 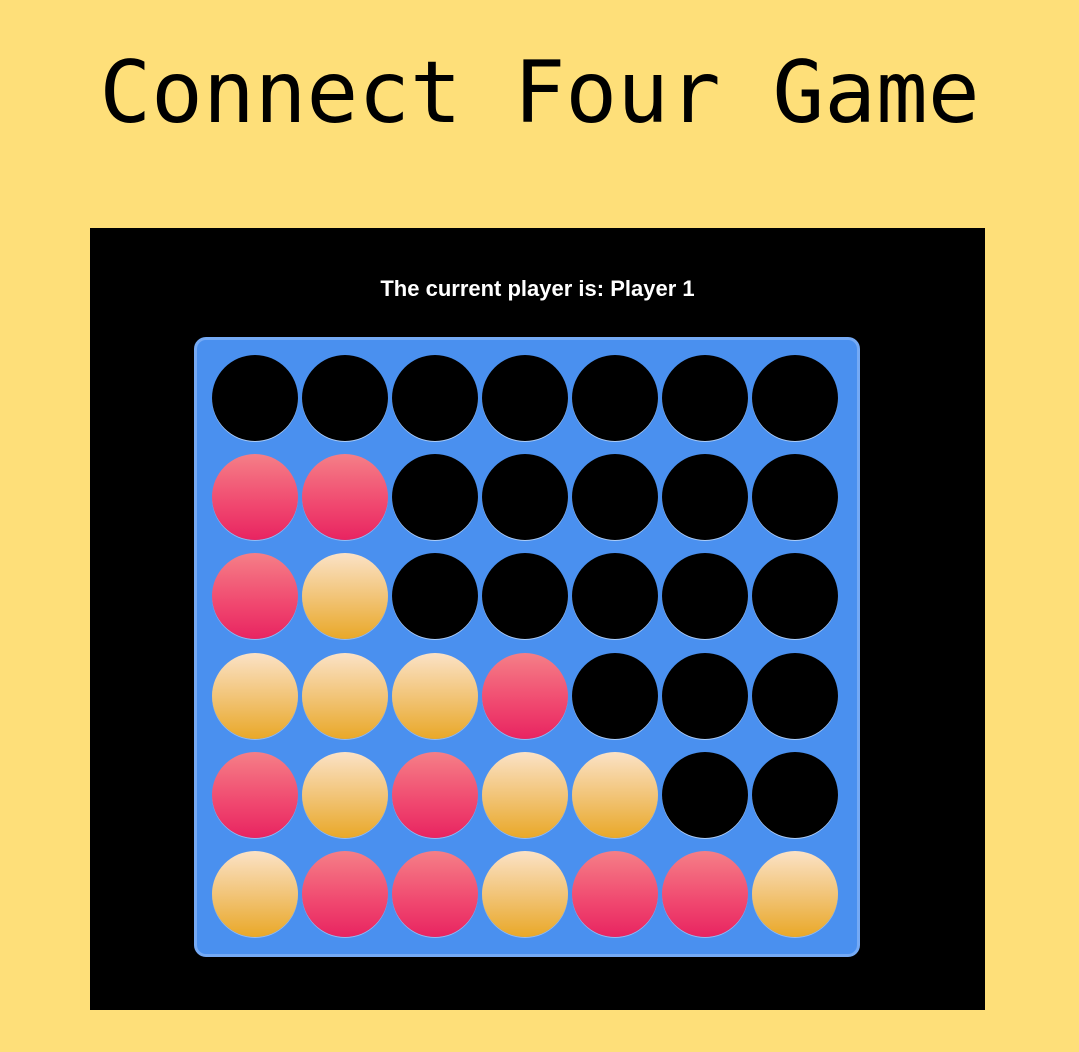 What do you see at coordinates (615, 695) in the screenshot?
I see `board-cell-r4-c5` at bounding box center [615, 695].